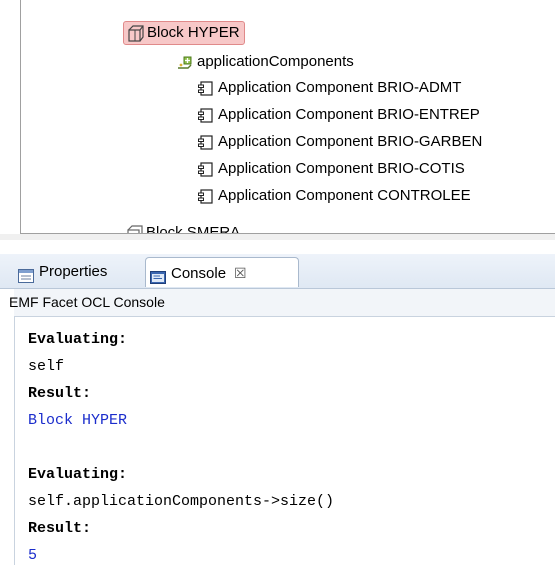 This screenshot has height=567, width=555. Describe the element at coordinates (87, 302) in the screenshot. I see `console-title: EMF Facet OCL Console` at that location.